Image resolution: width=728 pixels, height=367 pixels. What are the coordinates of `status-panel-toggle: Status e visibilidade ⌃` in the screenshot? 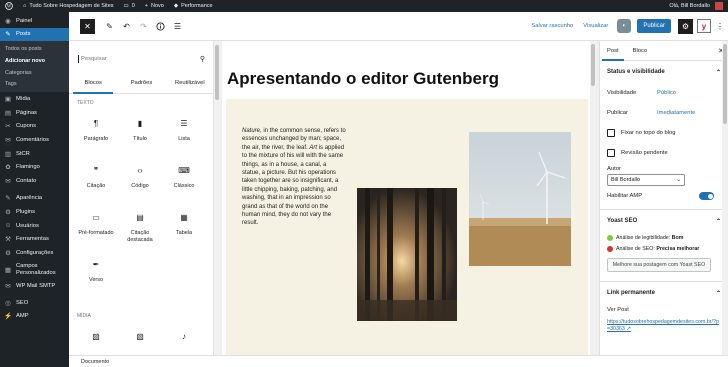 It's located at (664, 72).